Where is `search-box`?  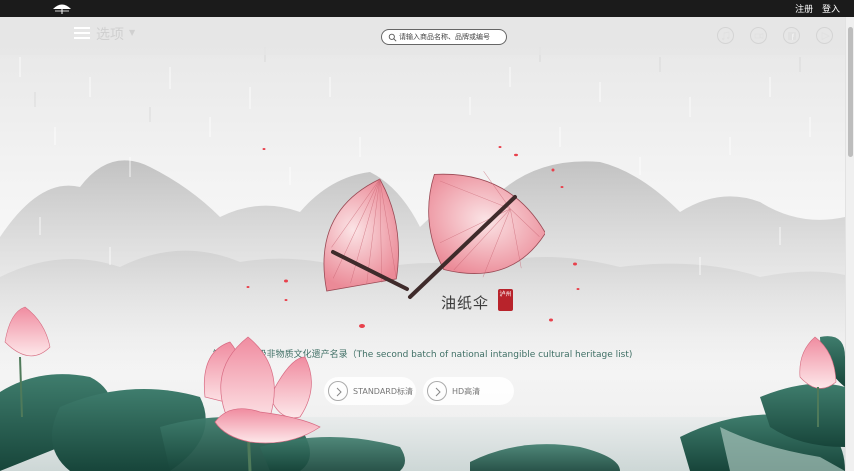
search-box is located at coordinates (444, 37).